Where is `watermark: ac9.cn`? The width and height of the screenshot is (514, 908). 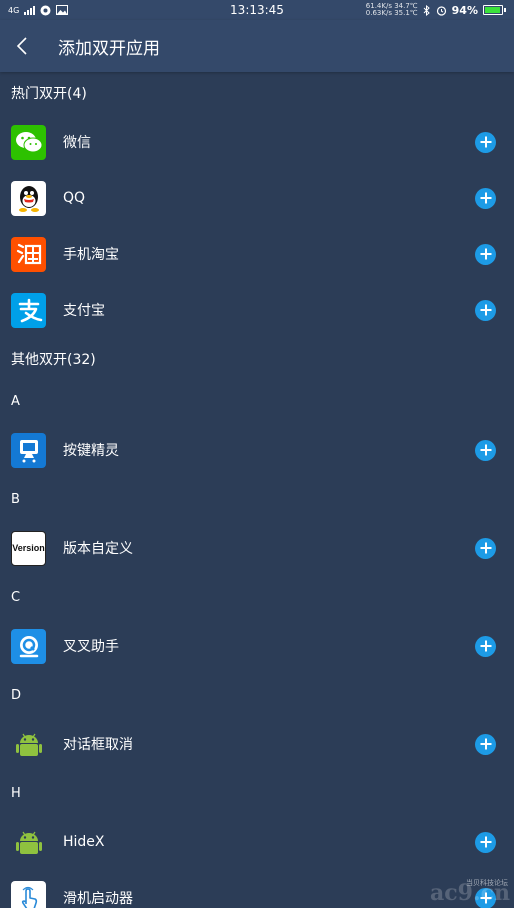 watermark: ac9.cn is located at coordinates (469, 893).